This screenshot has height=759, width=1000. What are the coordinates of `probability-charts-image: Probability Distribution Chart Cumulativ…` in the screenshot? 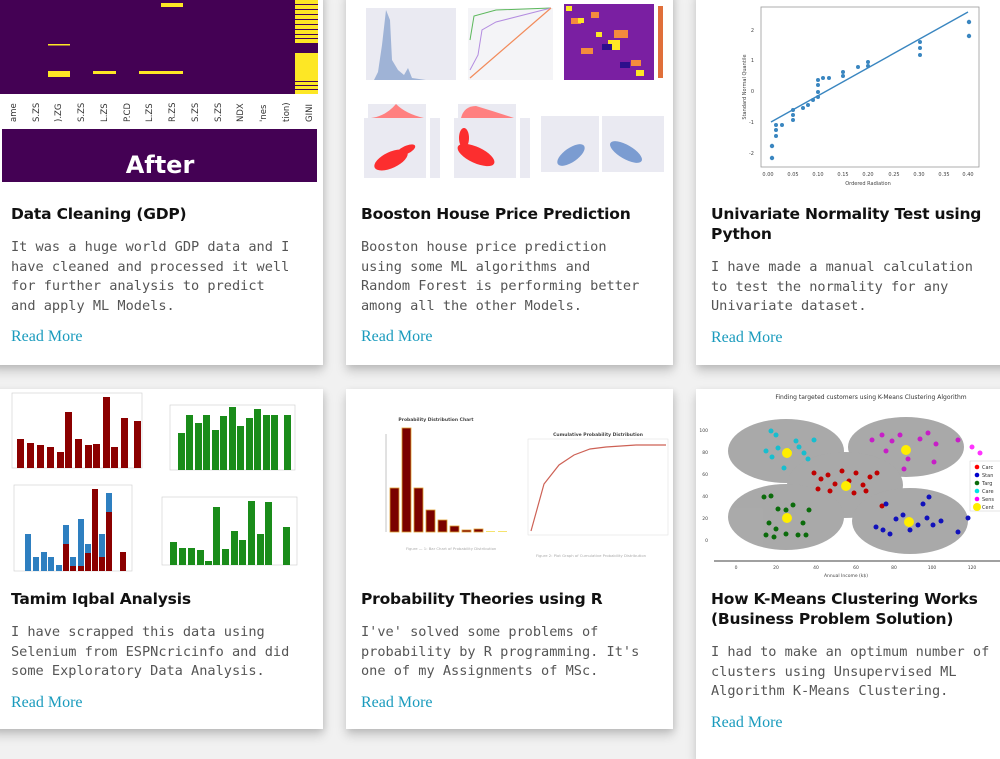 It's located at (527, 487).